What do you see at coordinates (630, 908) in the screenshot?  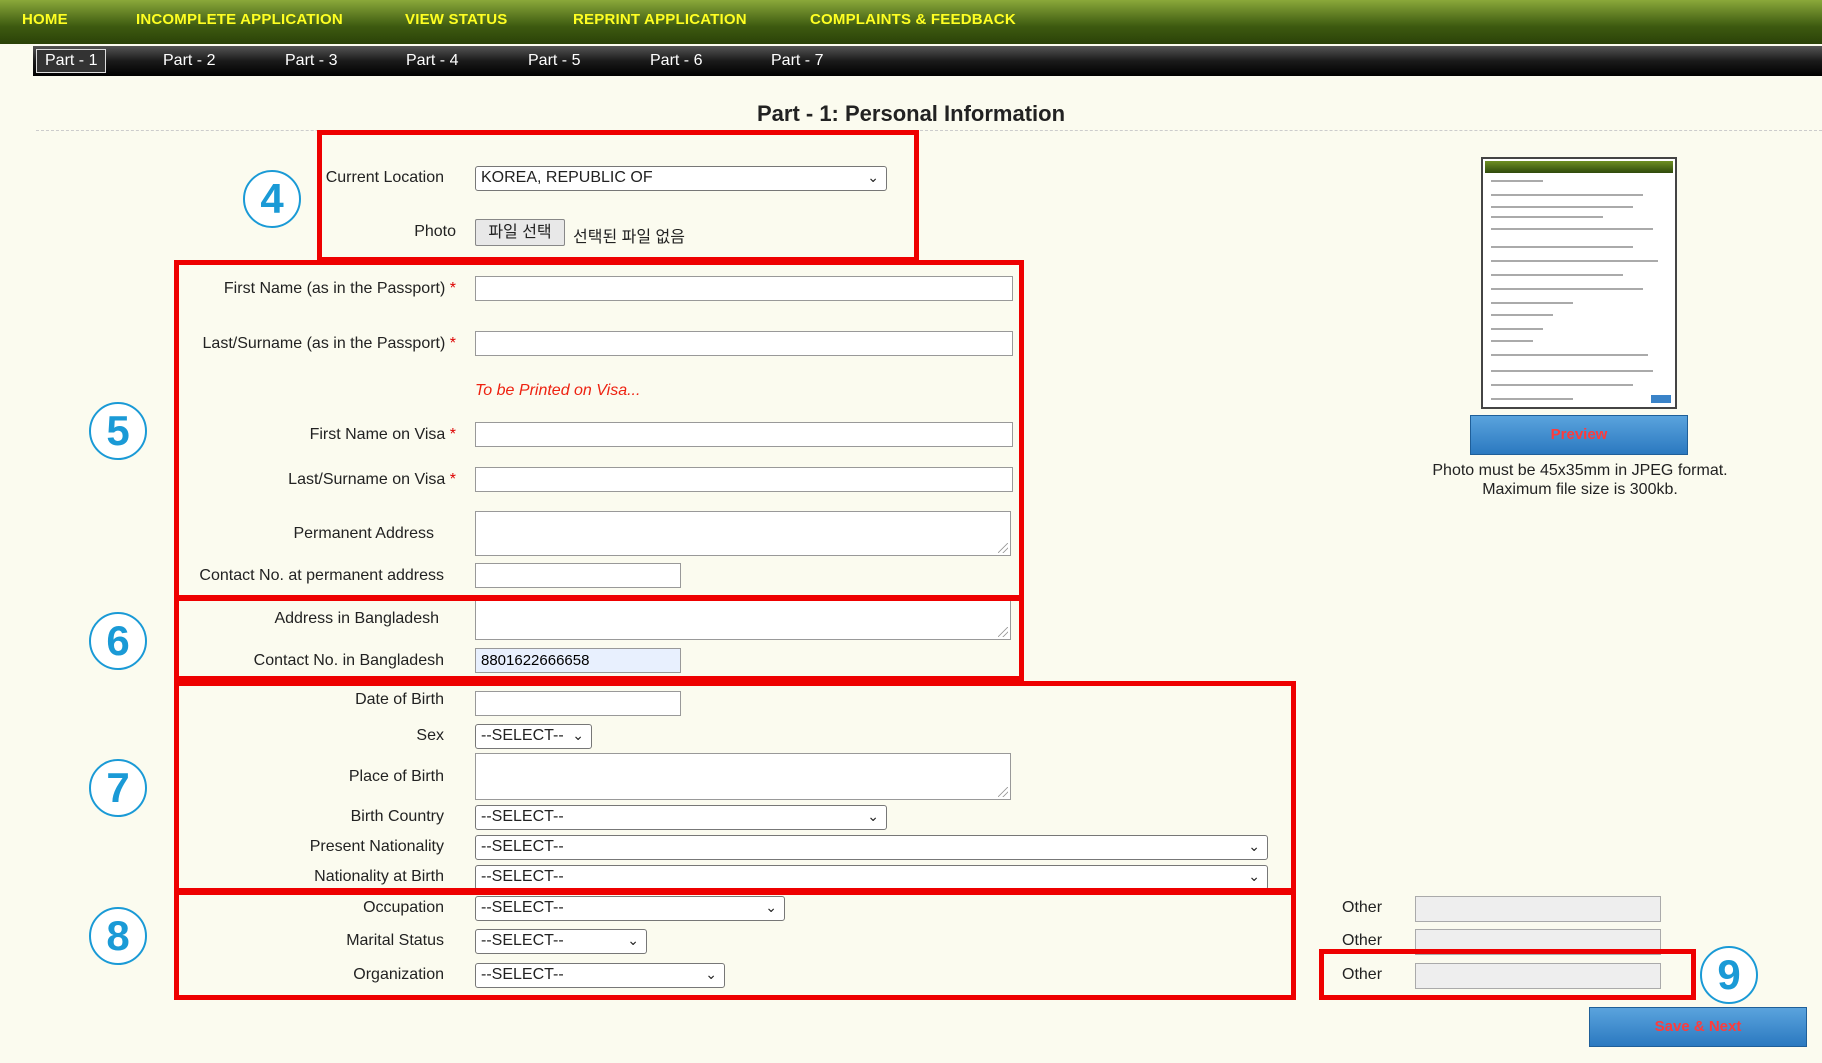 I see `occupation-select: --SELECT-- ⌄` at bounding box center [630, 908].